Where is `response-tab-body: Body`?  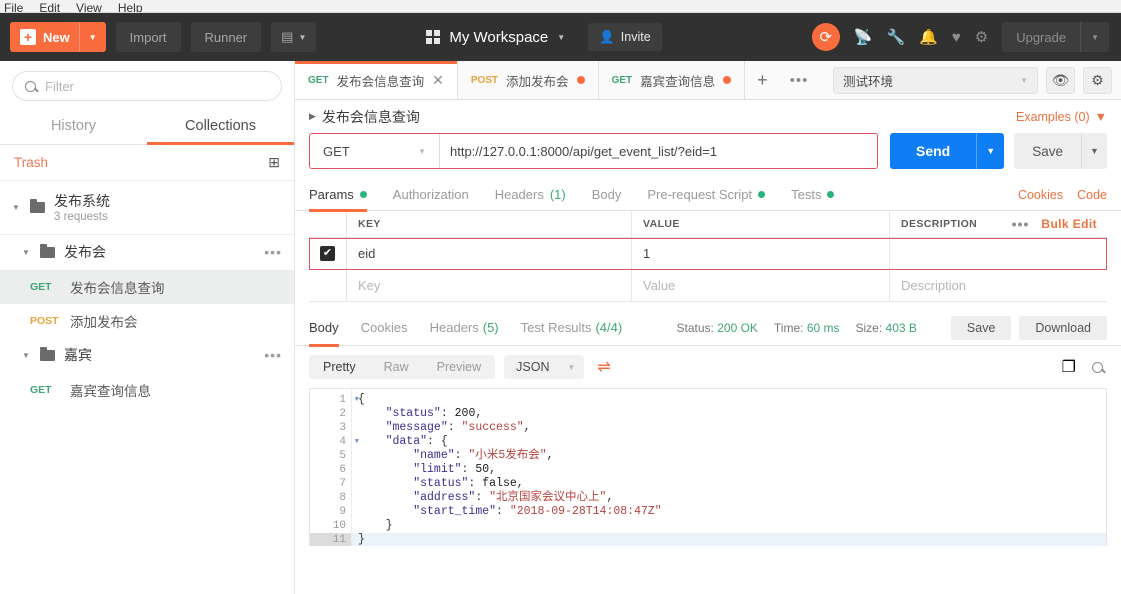 response-tab-body: Body is located at coordinates (324, 328).